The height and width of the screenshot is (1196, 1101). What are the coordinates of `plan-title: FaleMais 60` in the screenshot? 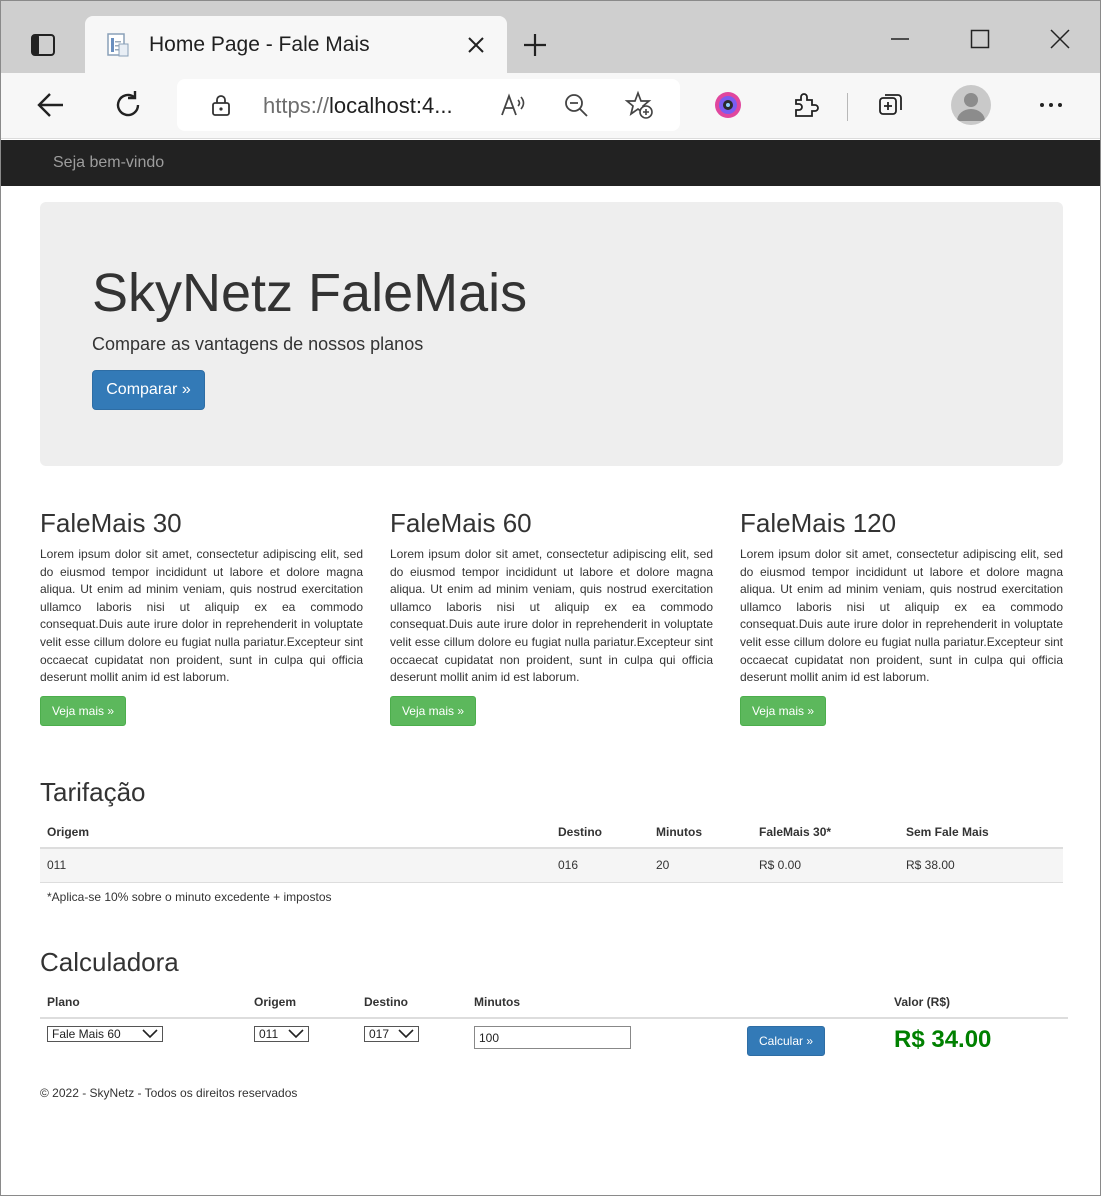 It's located at (461, 523).